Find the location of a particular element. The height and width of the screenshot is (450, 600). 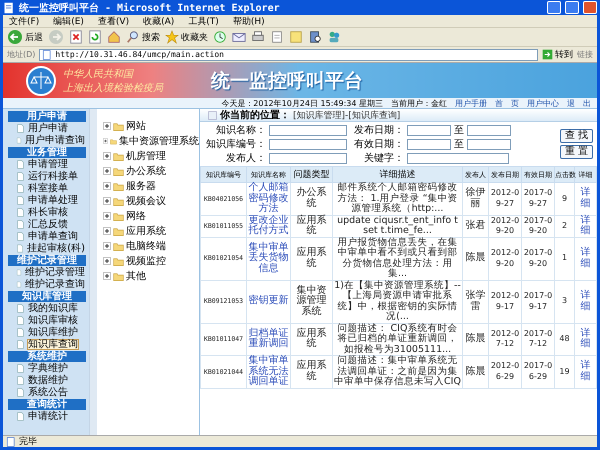

scrollbar is located at coordinates (93, 272).